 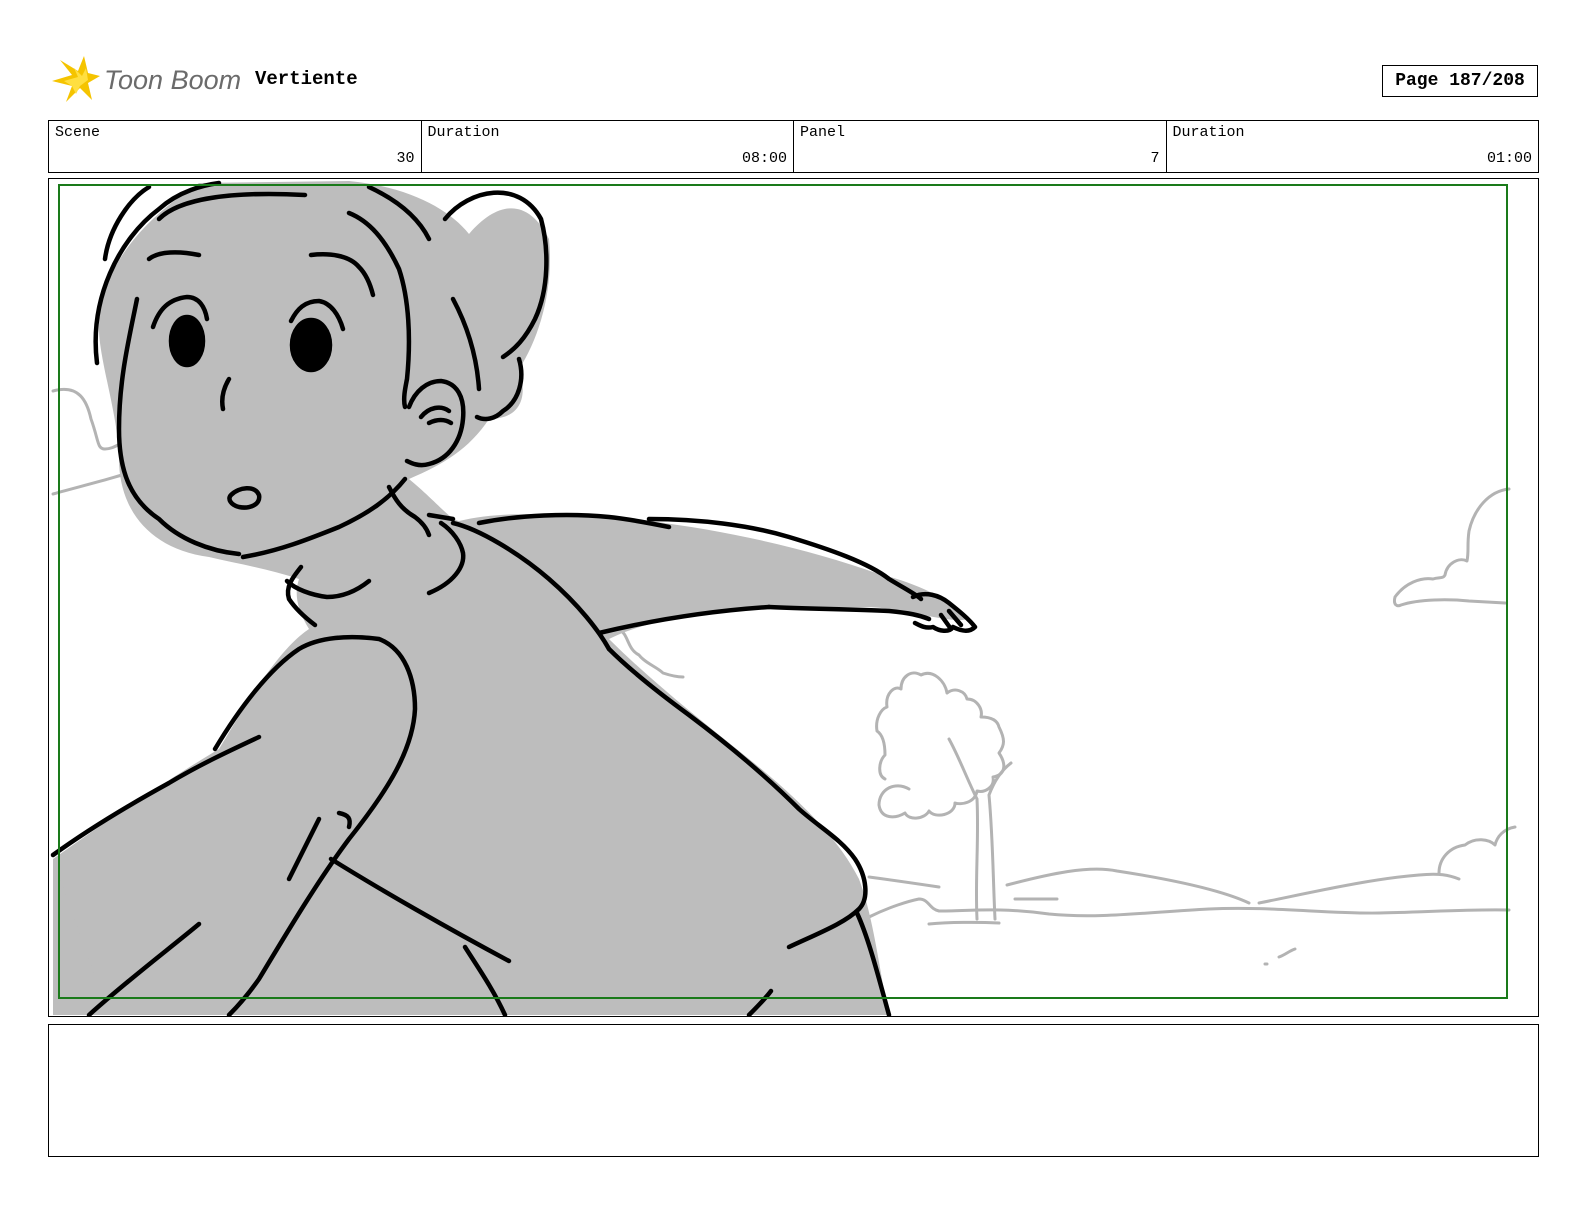 I want to click on scene-label: Scene, so click(x=78, y=132).